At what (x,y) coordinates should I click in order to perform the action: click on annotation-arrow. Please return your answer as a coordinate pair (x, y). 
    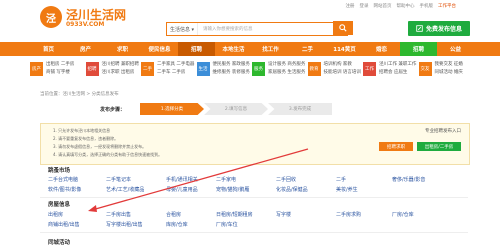
    Looking at the image, I should click on (198, 180).